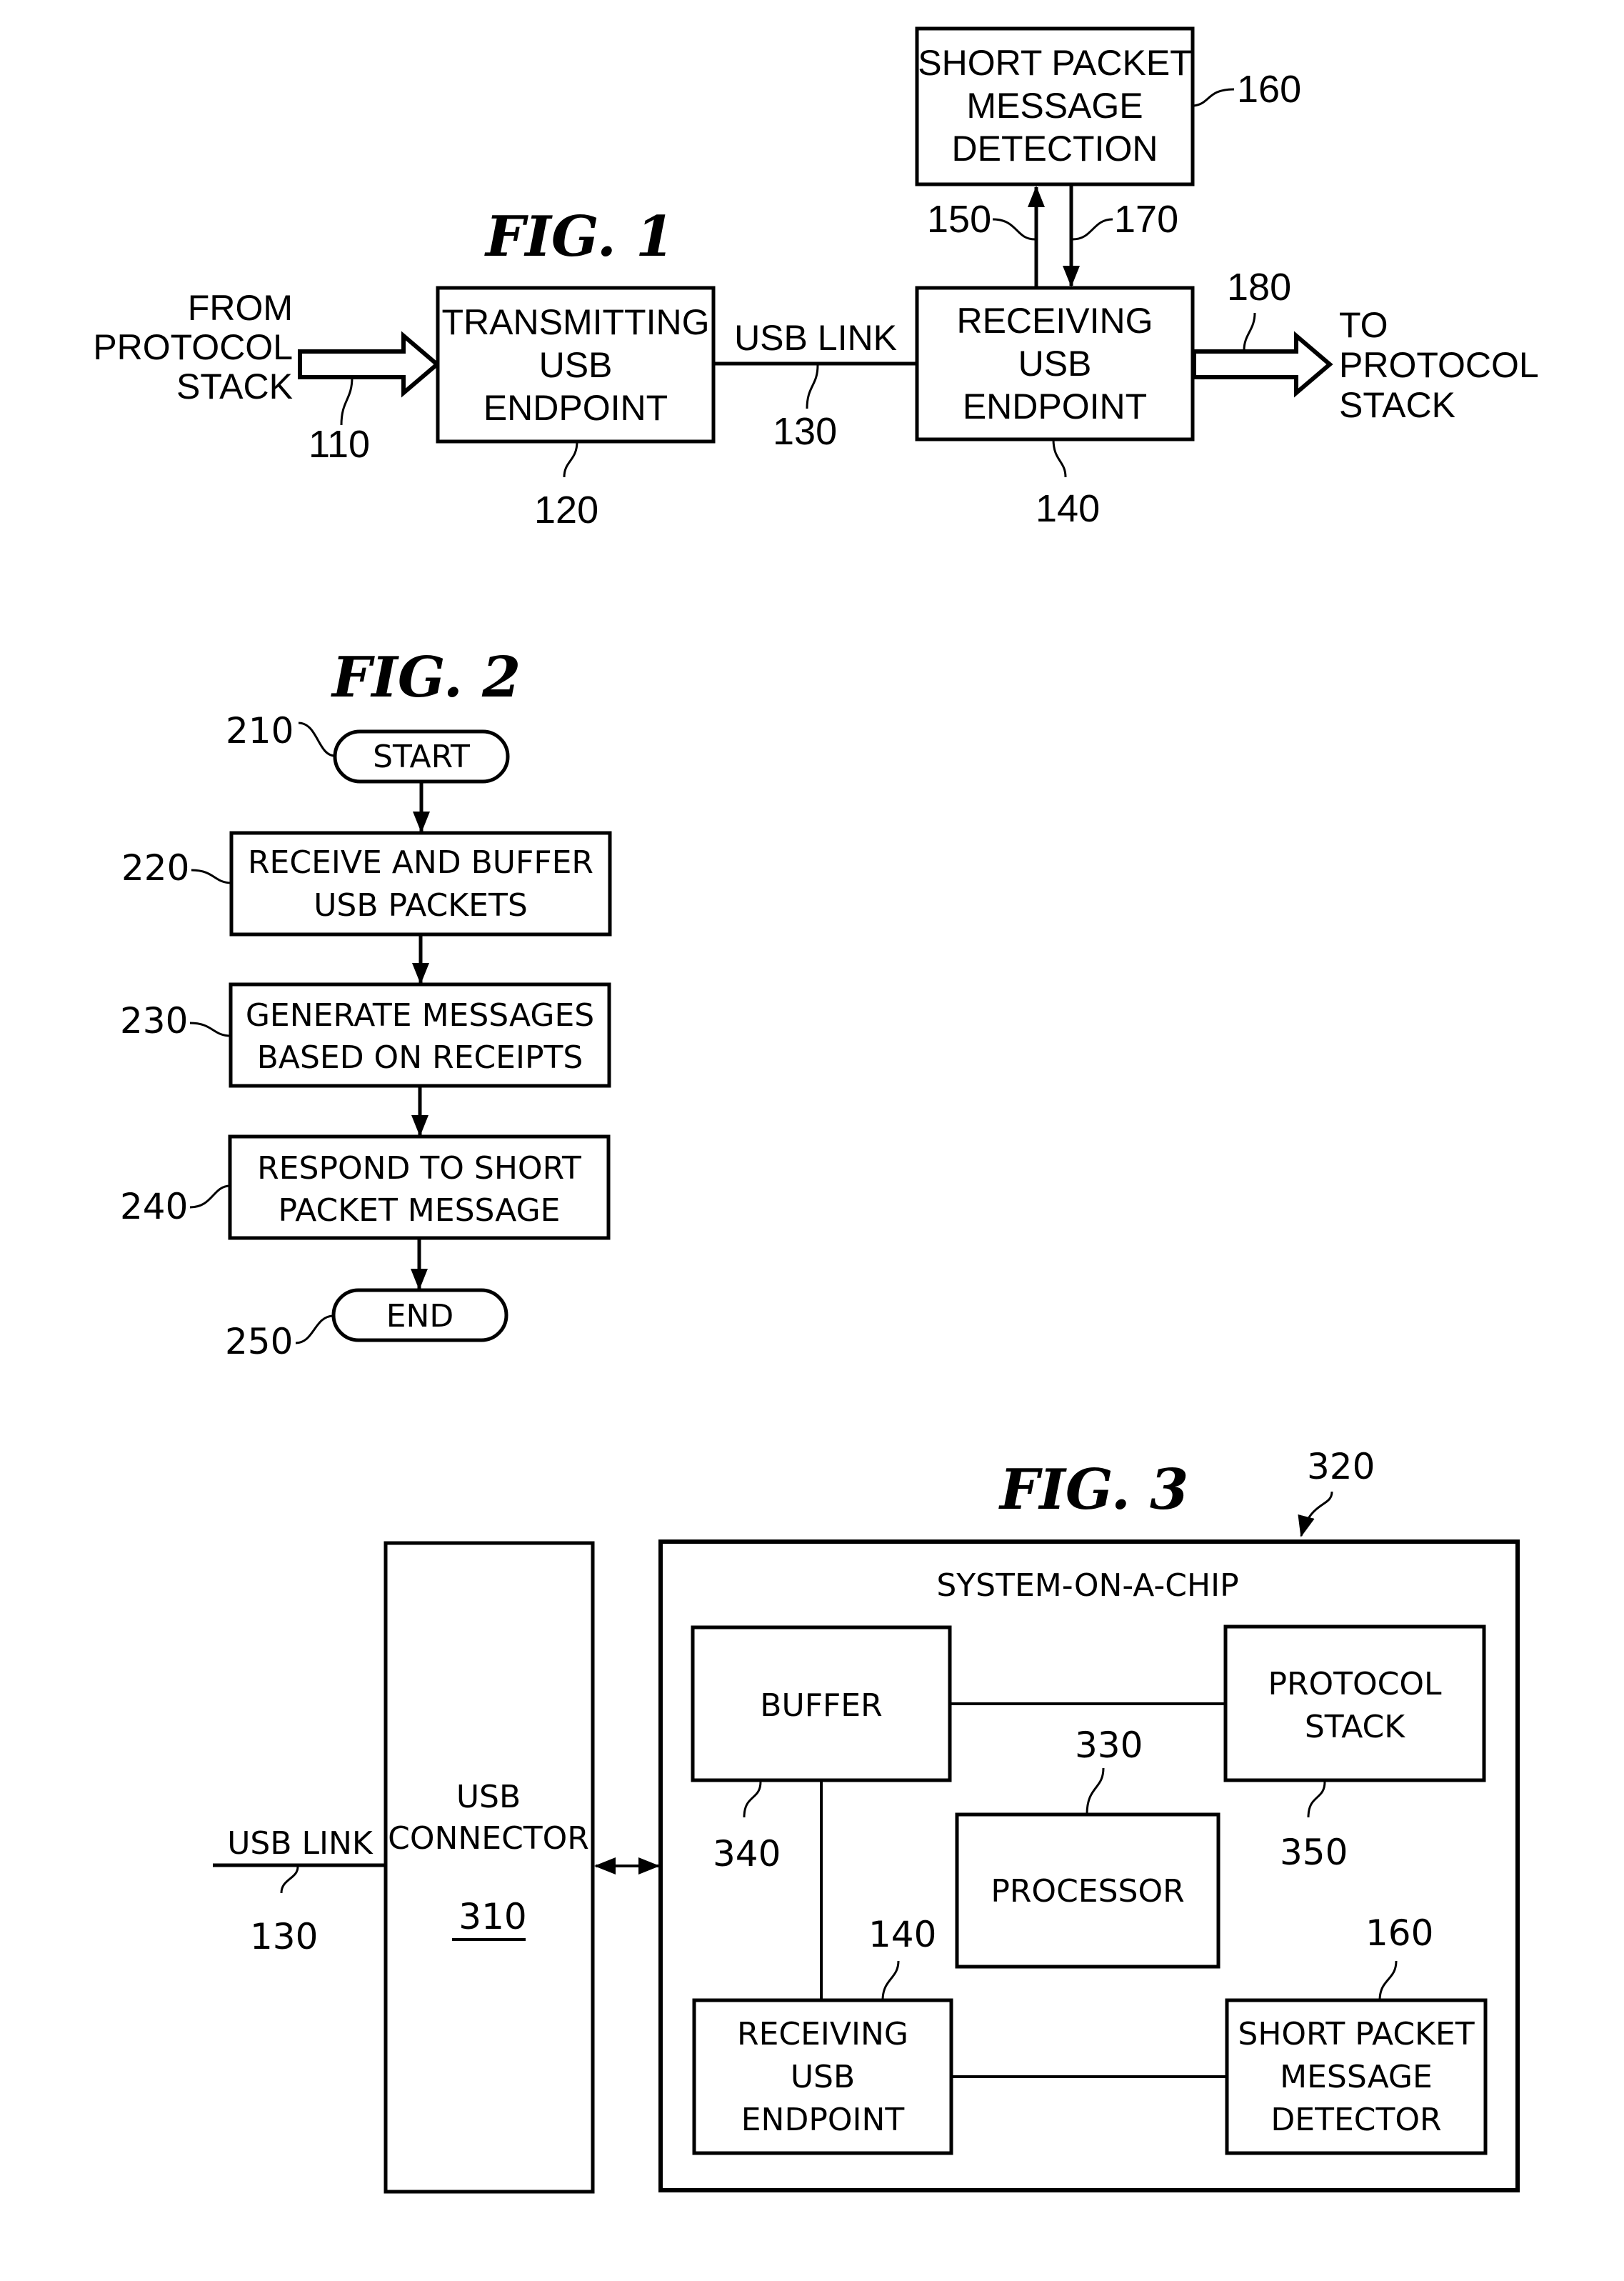  What do you see at coordinates (1055, 149) in the screenshot?
I see `detection-line-3: DETECTION` at bounding box center [1055, 149].